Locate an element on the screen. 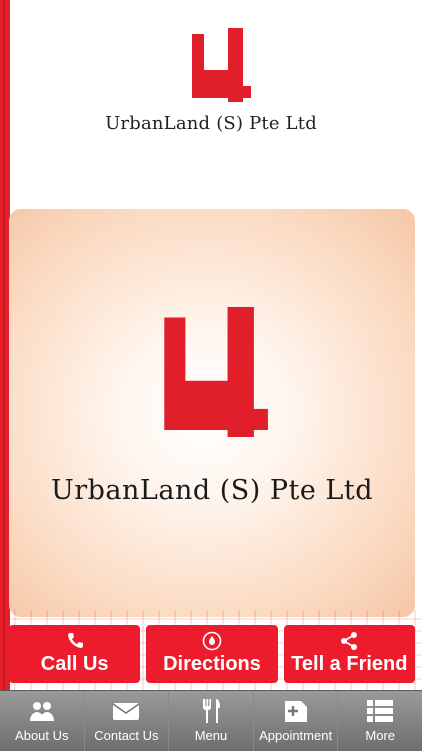 This screenshot has width=422, height=751. location-pin-icon is located at coordinates (212, 641).